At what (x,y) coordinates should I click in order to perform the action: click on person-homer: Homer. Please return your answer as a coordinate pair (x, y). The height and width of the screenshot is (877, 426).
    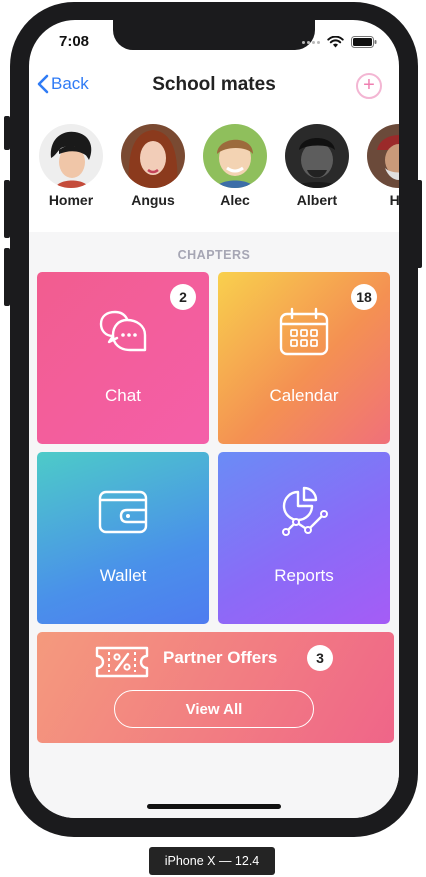
    Looking at the image, I should click on (71, 166).